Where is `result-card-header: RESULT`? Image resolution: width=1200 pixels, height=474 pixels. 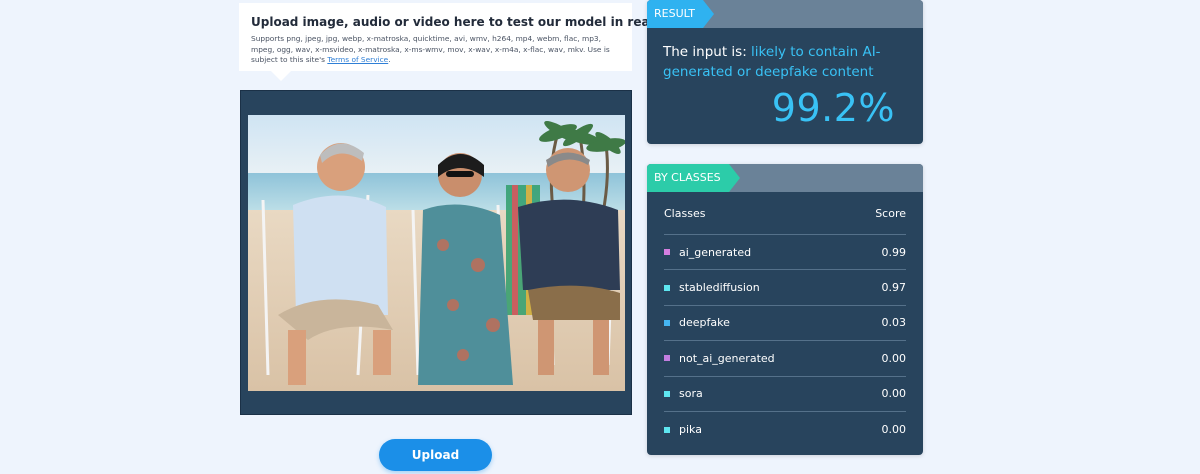 result-card-header: RESULT is located at coordinates (785, 14).